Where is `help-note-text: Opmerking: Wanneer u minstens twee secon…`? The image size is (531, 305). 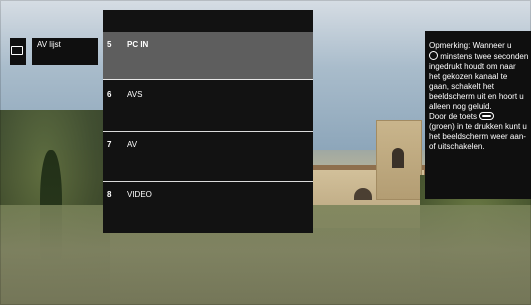
help-note-text: Opmerking: Wanneer u minstens twee secon… is located at coordinates (479, 96).